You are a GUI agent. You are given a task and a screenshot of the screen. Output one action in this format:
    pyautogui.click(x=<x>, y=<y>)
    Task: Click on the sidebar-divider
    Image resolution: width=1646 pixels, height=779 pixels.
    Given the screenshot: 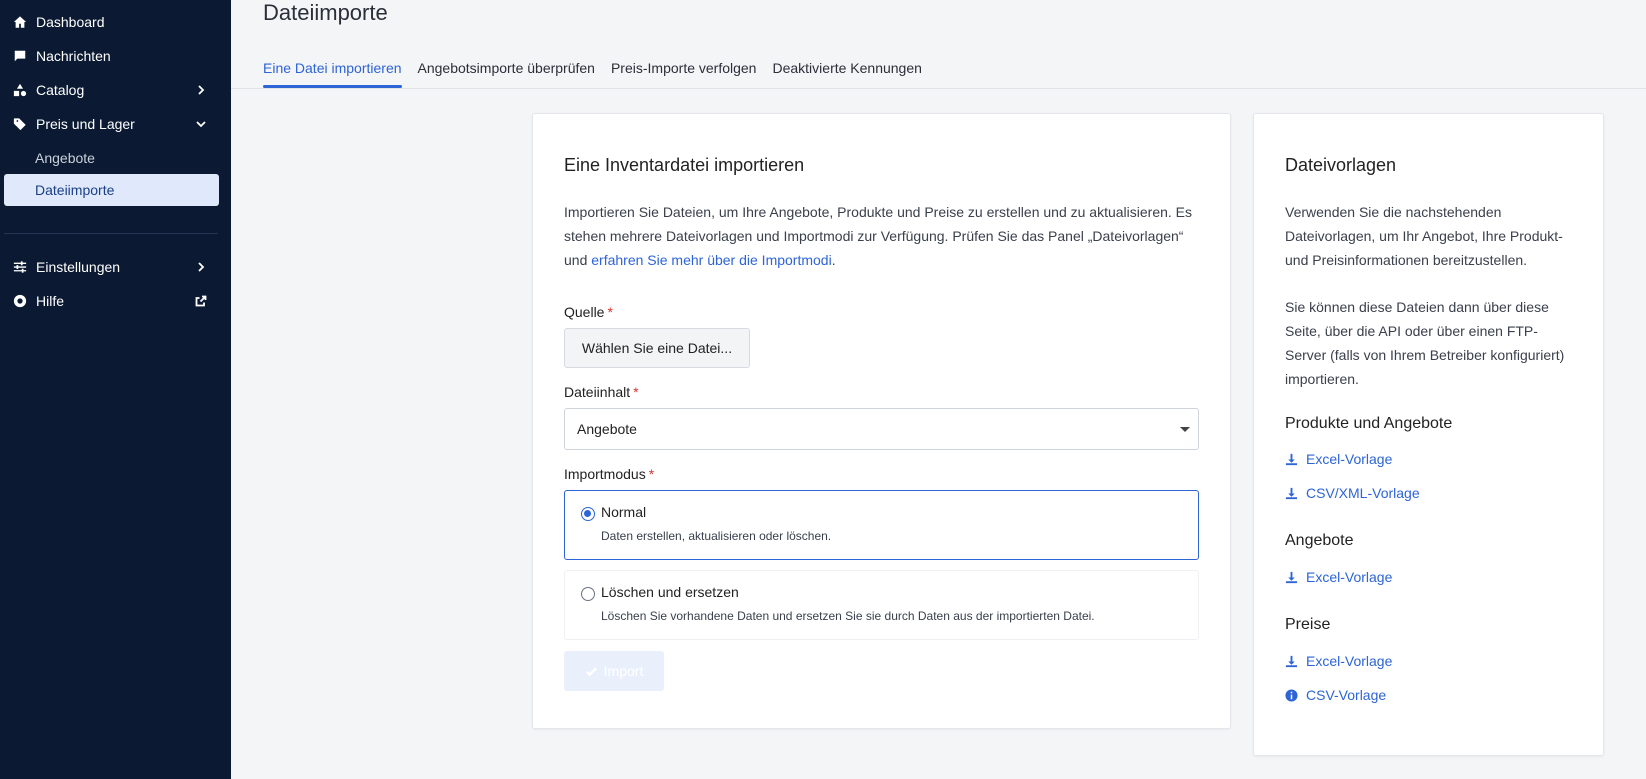 What is the action you would take?
    pyautogui.click(x=111, y=233)
    